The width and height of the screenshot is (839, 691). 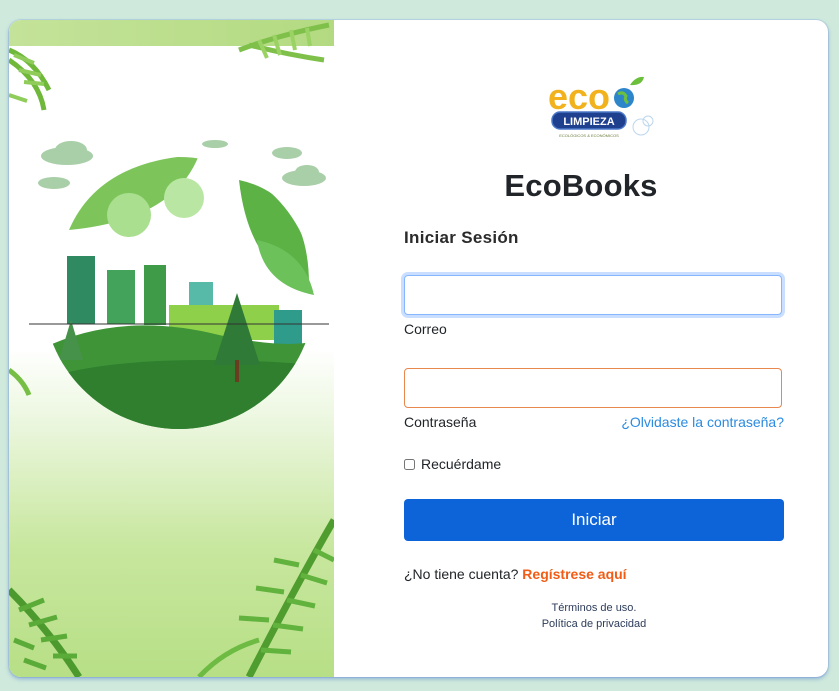 I want to click on remember-label: Recuérdame, so click(x=461, y=464).